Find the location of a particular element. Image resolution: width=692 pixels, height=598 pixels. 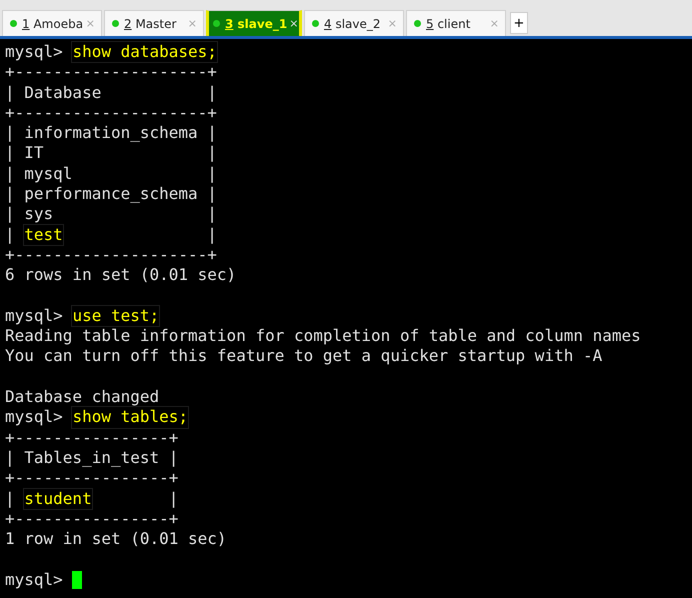

tab-label: 5 client is located at coordinates (449, 23).